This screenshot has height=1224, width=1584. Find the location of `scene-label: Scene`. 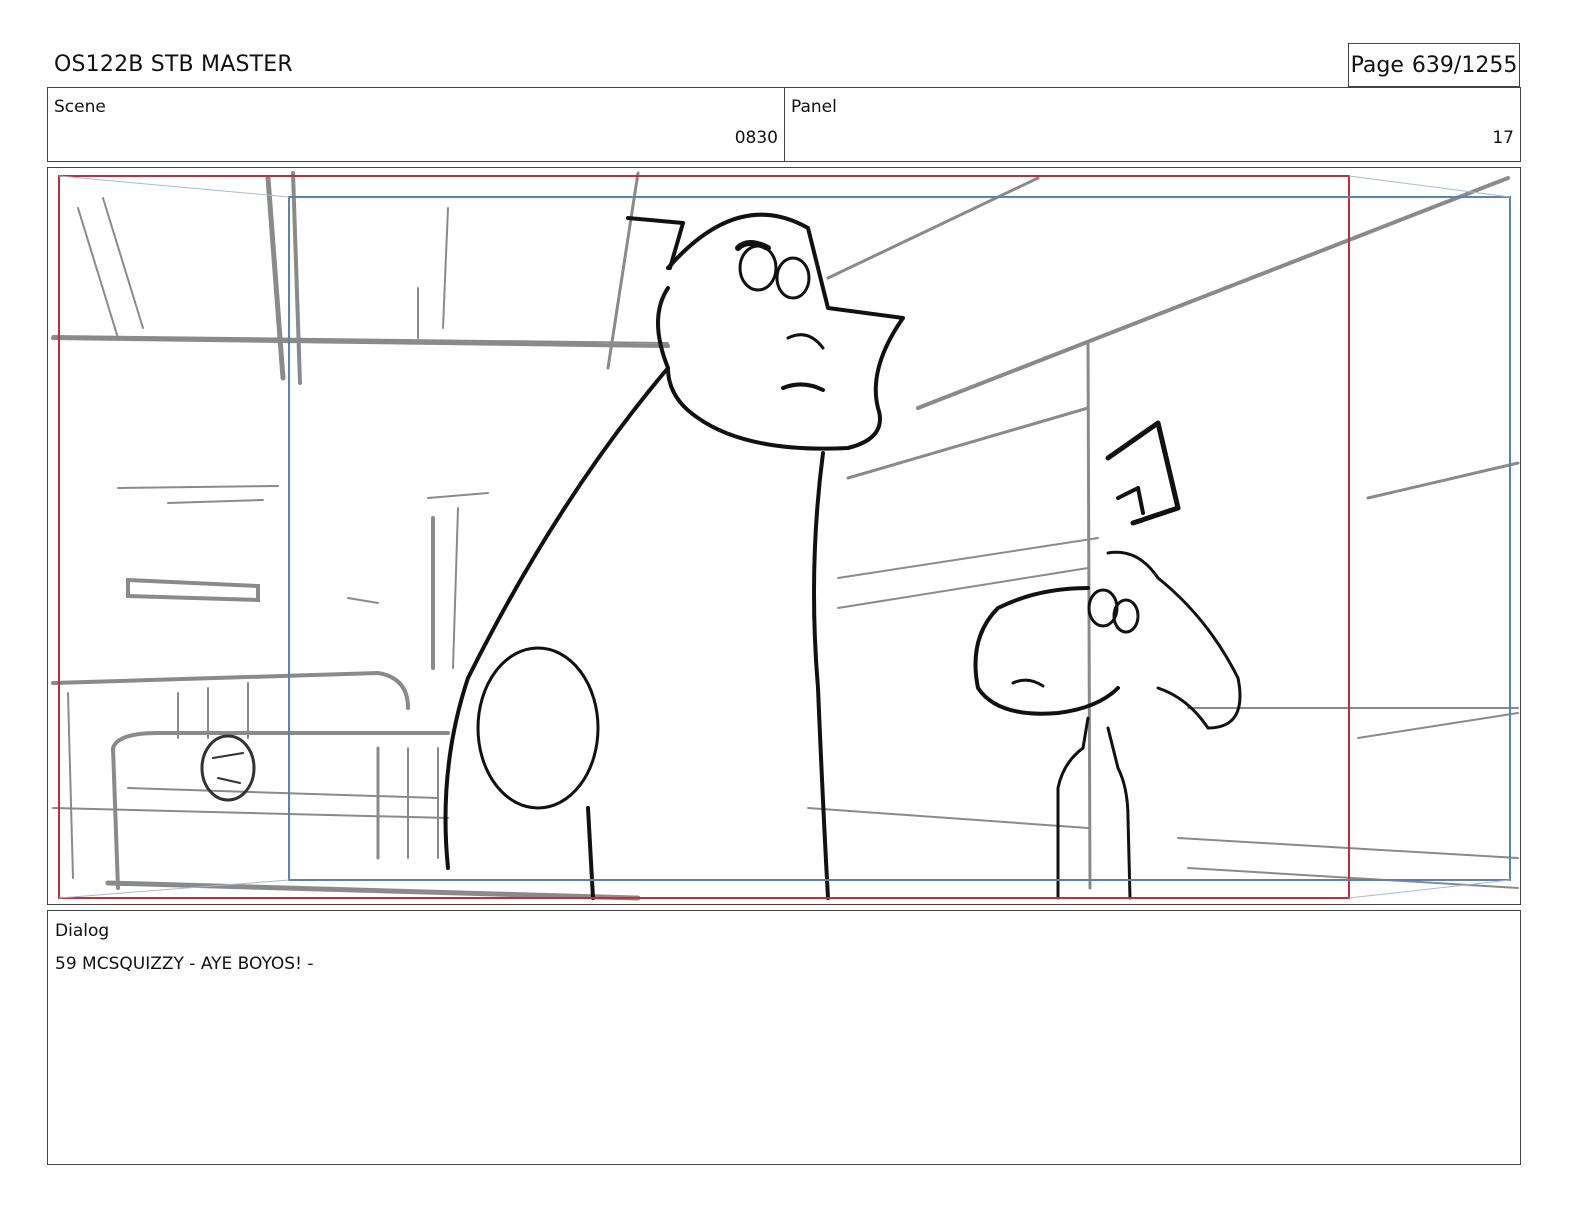

scene-label: Scene is located at coordinates (80, 107).